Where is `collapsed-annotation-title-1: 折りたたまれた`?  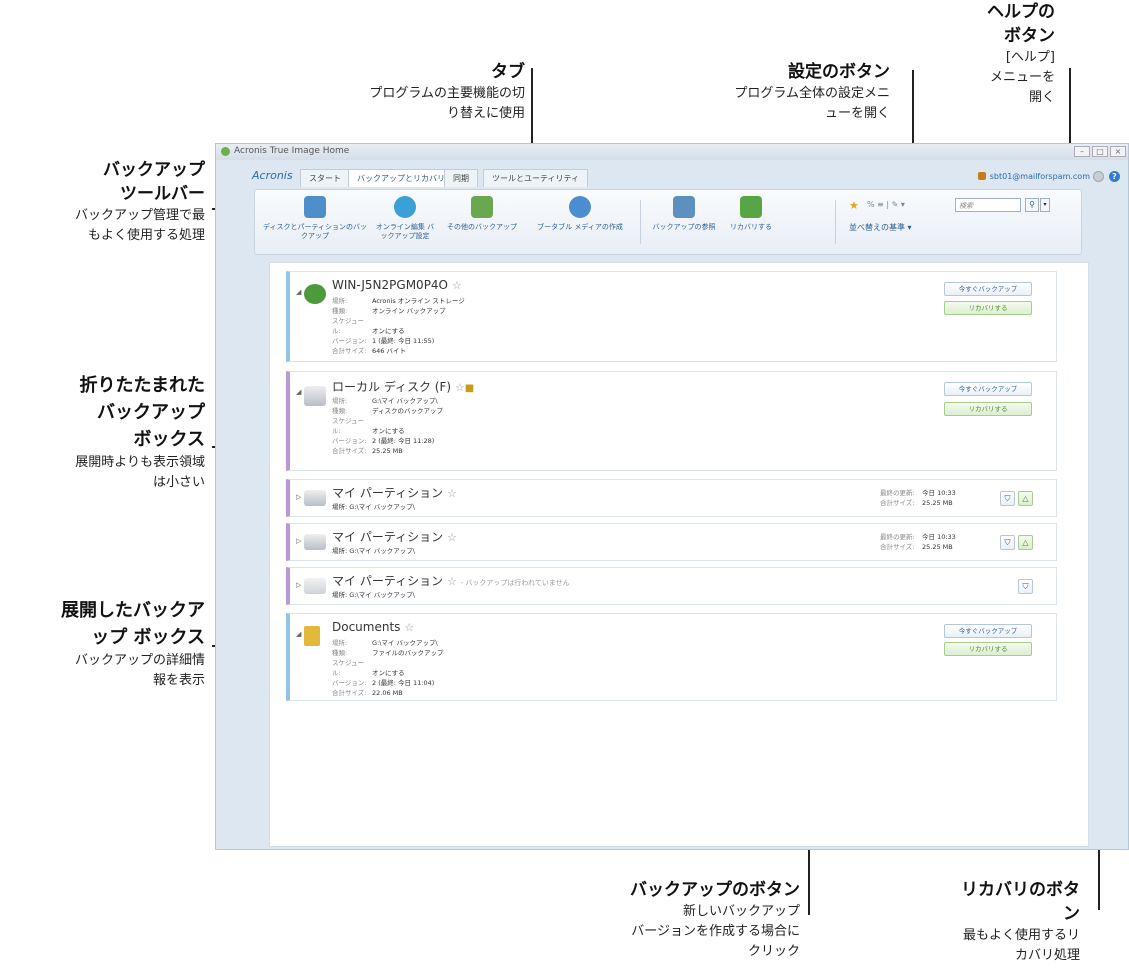
collapsed-annotation-title-1: 折りたたまれた is located at coordinates (142, 385).